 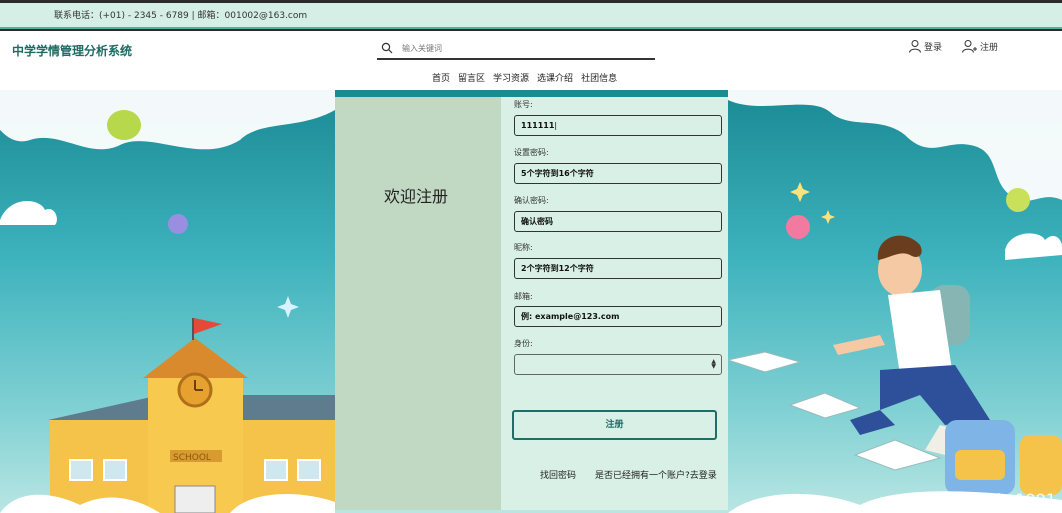 I want to click on confirm-password-input: 确认密码, so click(x=618, y=221).